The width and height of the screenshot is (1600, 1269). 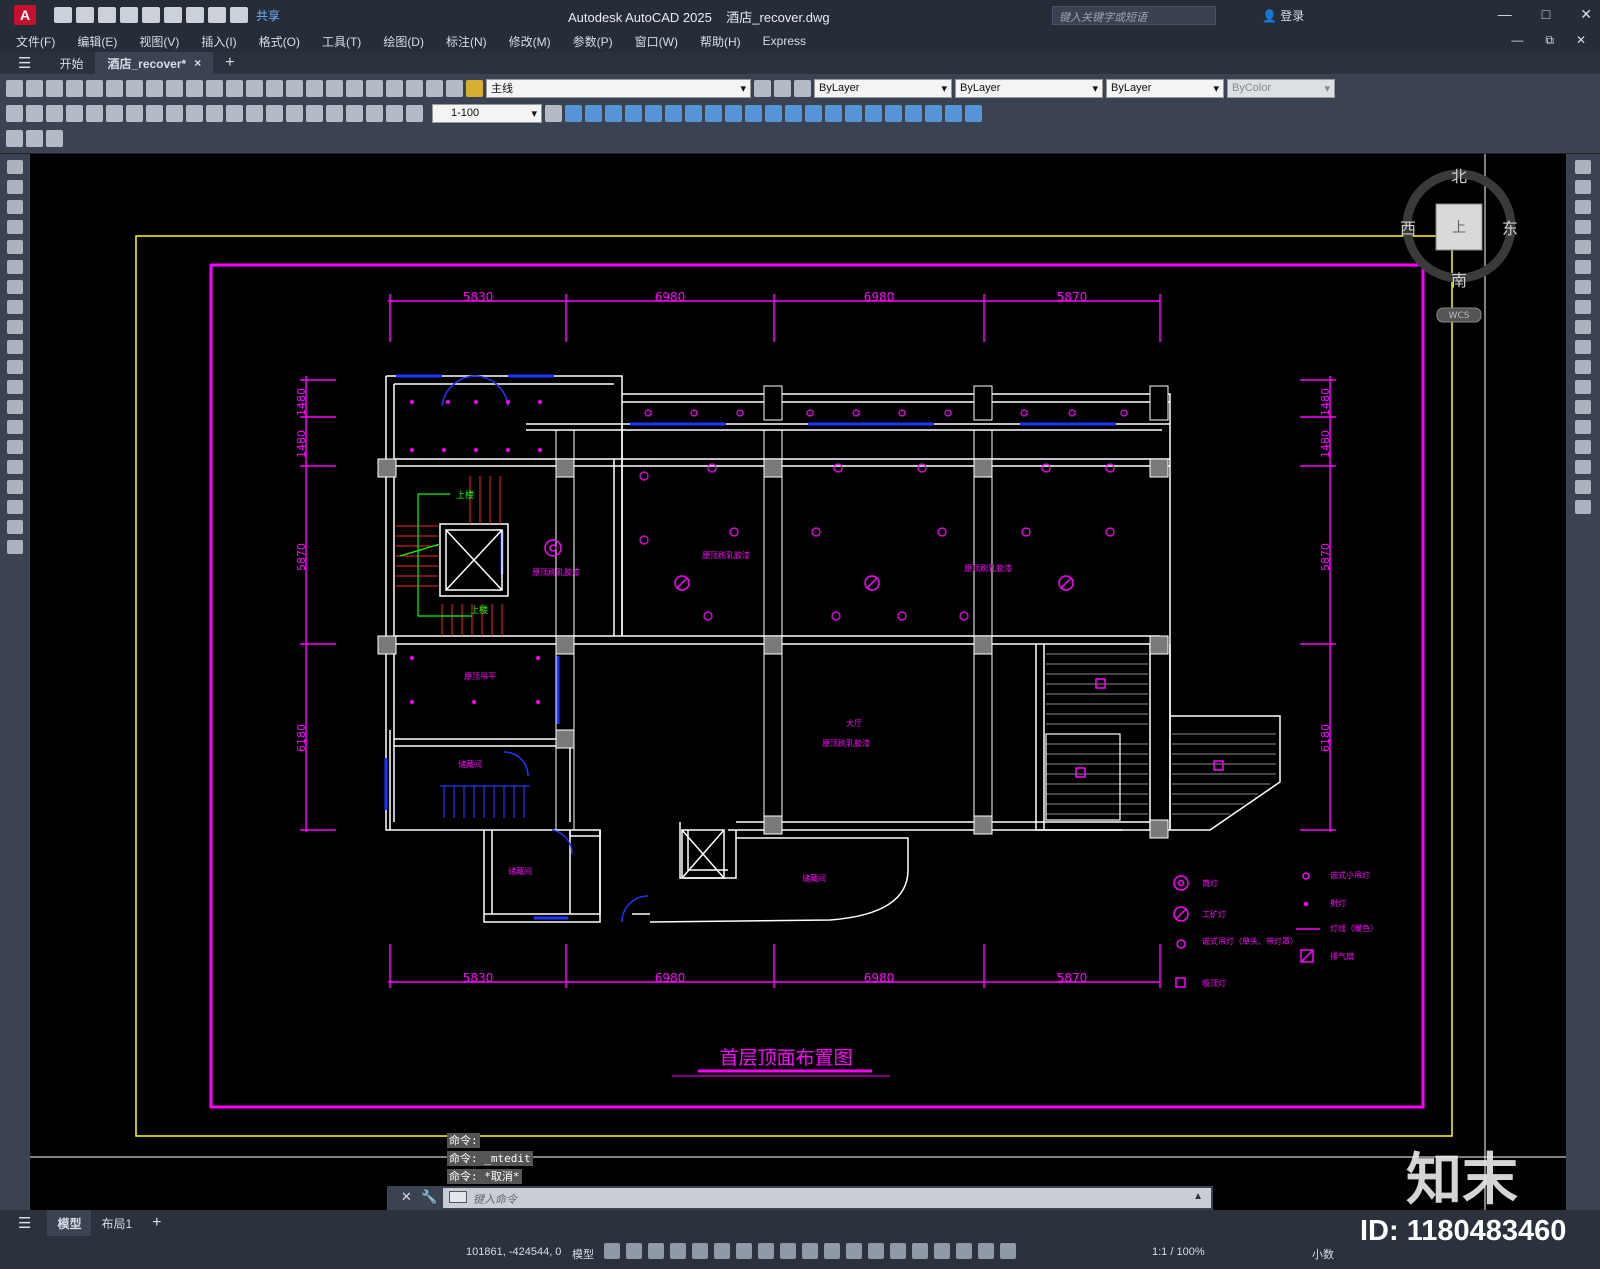 I want to click on calculator-icon, so click(x=414, y=88).